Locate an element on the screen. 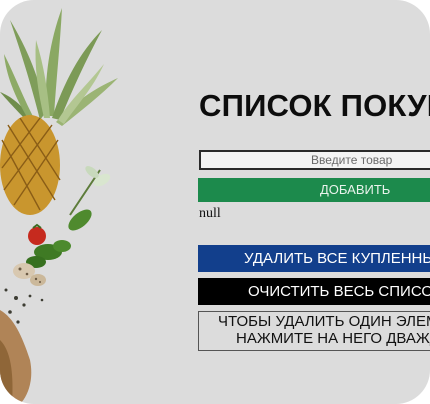  clear-list-button: ОЧИСТИТЬ ВЕСЬ СПИСОК is located at coordinates (314, 291).